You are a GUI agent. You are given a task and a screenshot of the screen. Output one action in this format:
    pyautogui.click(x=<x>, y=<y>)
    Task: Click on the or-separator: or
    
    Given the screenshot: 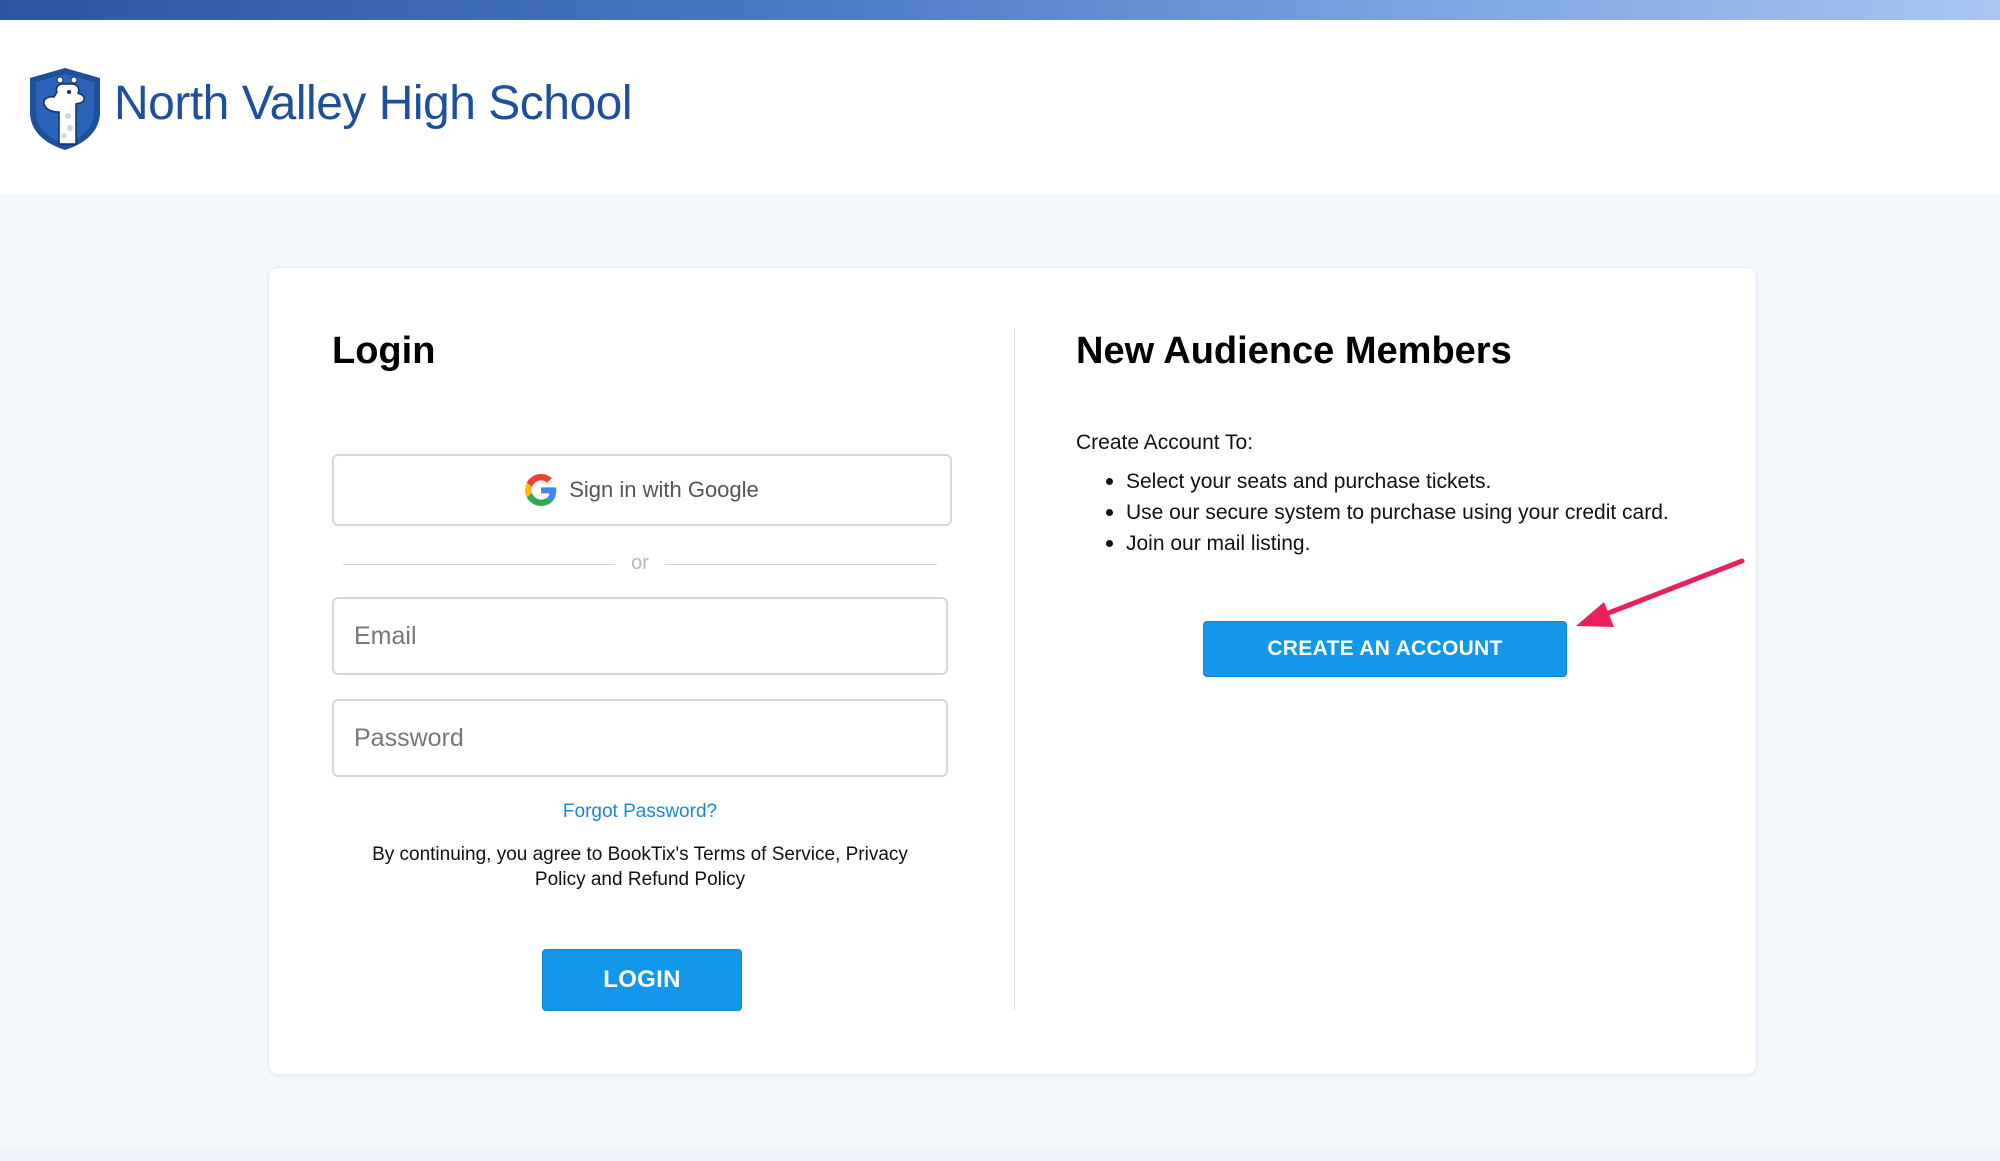 What is the action you would take?
    pyautogui.click(x=640, y=564)
    